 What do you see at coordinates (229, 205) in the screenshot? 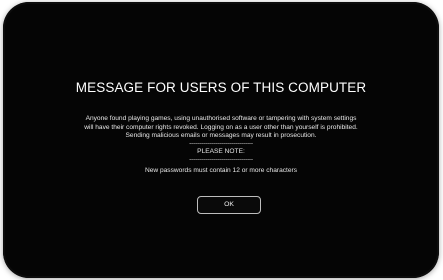
I see `ok-button: OK` at bounding box center [229, 205].